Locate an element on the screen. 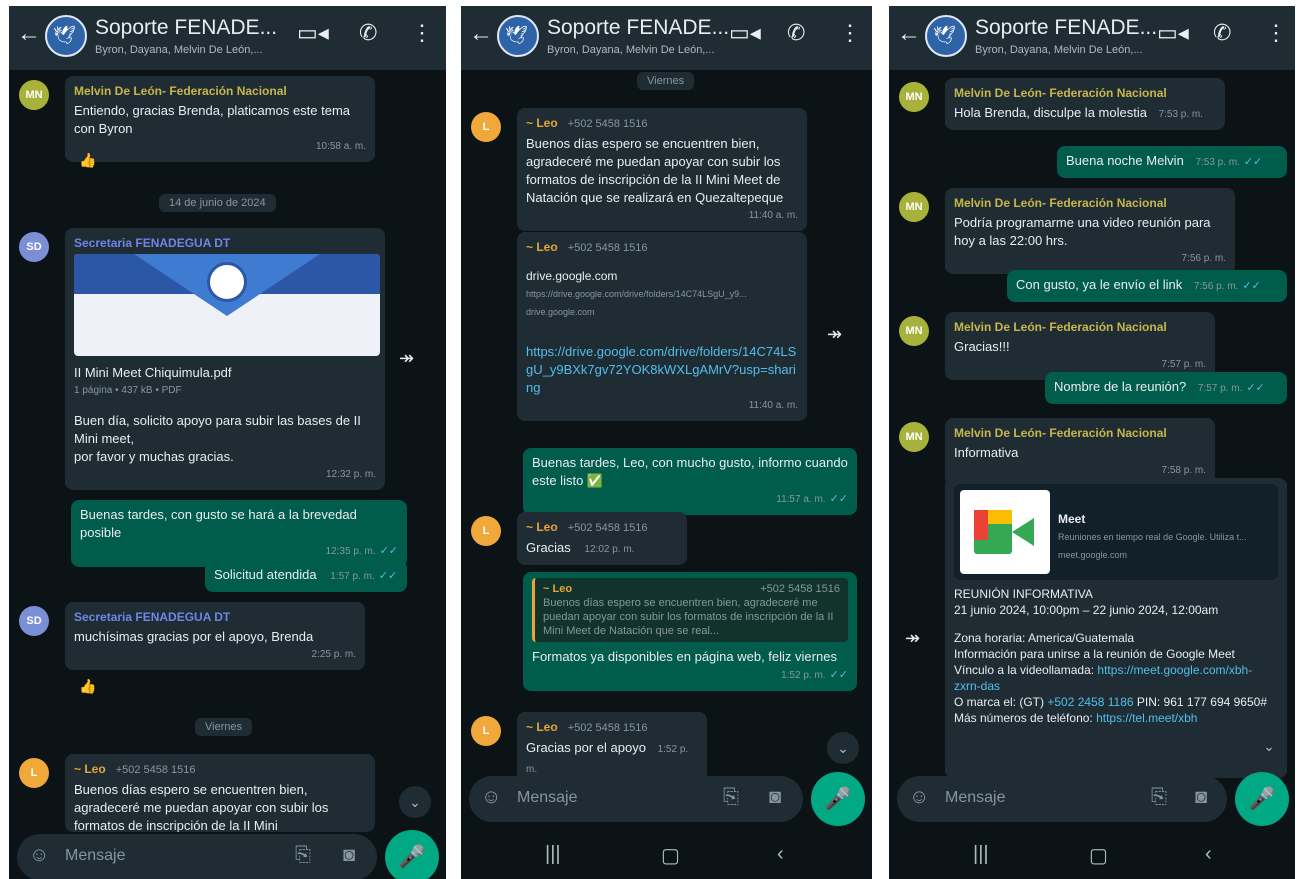 Image resolution: width=1303 pixels, height=879 pixels. more-numbers-link: https://tel.meet/xbh is located at coordinates (1146, 718).